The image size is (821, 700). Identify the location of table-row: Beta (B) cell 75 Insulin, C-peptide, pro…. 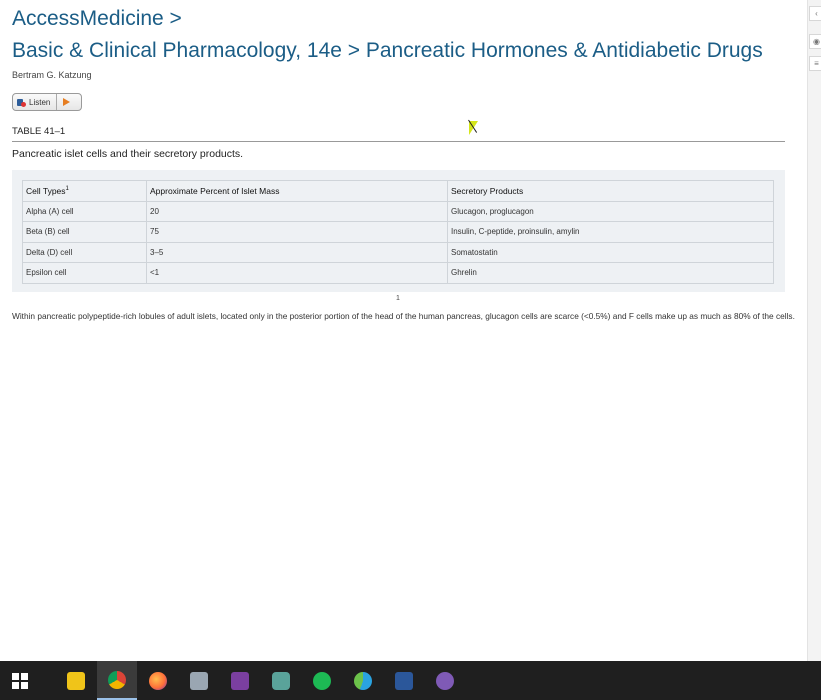
(398, 232).